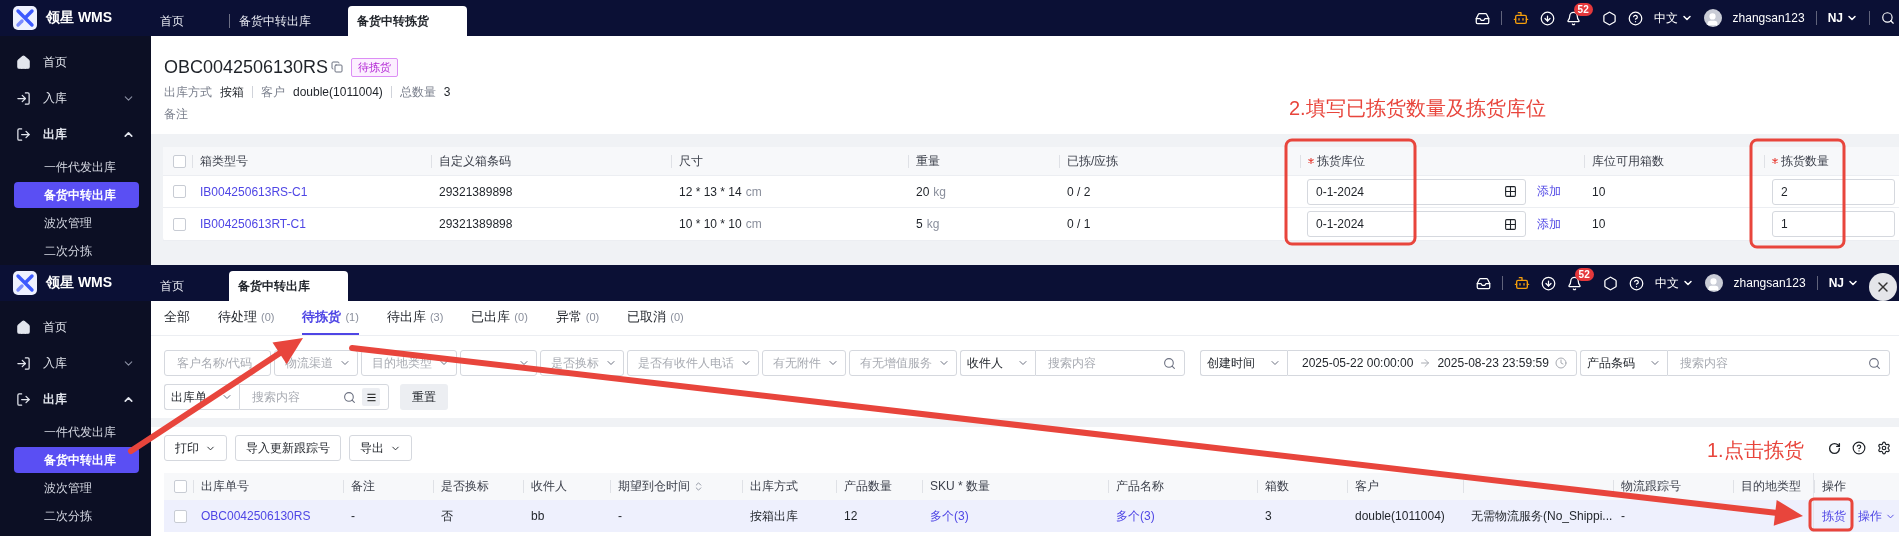 The image size is (1899, 536). What do you see at coordinates (928, 161) in the screenshot?
I see `column-header: 重量` at bounding box center [928, 161].